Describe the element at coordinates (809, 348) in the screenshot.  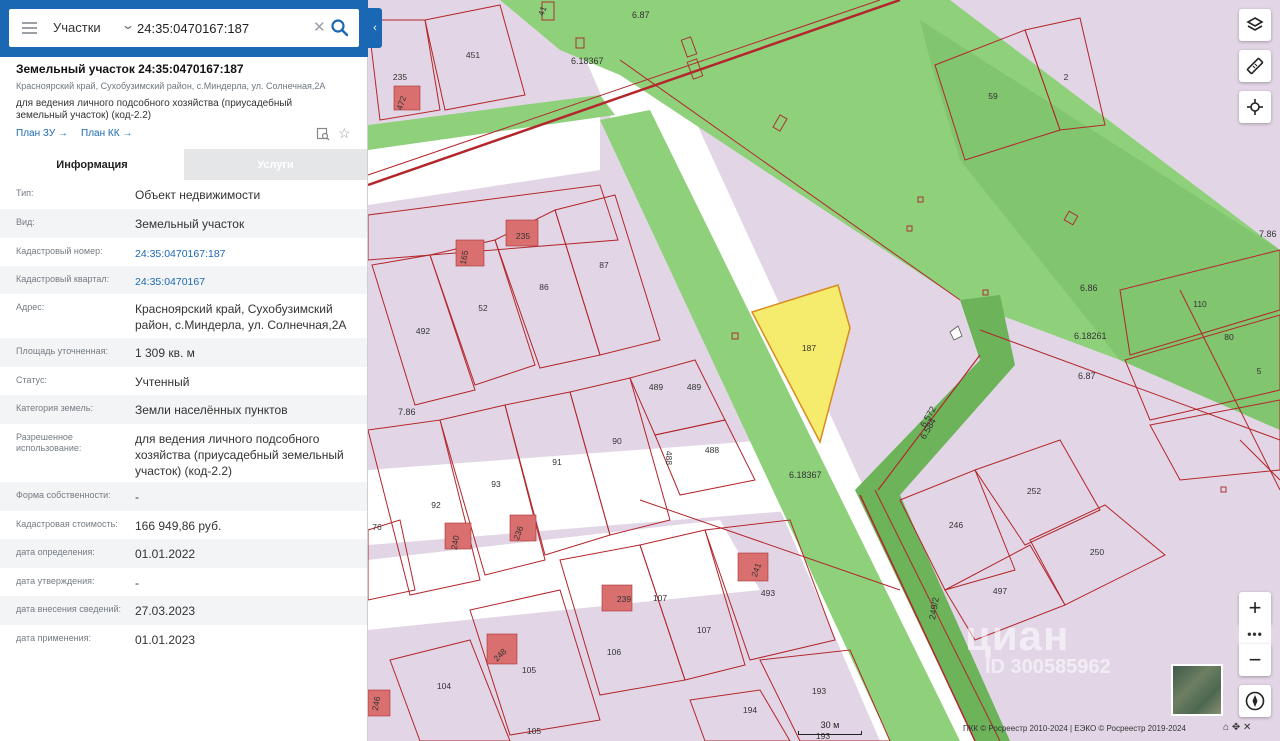
I see `lot-number-label: 187` at that location.